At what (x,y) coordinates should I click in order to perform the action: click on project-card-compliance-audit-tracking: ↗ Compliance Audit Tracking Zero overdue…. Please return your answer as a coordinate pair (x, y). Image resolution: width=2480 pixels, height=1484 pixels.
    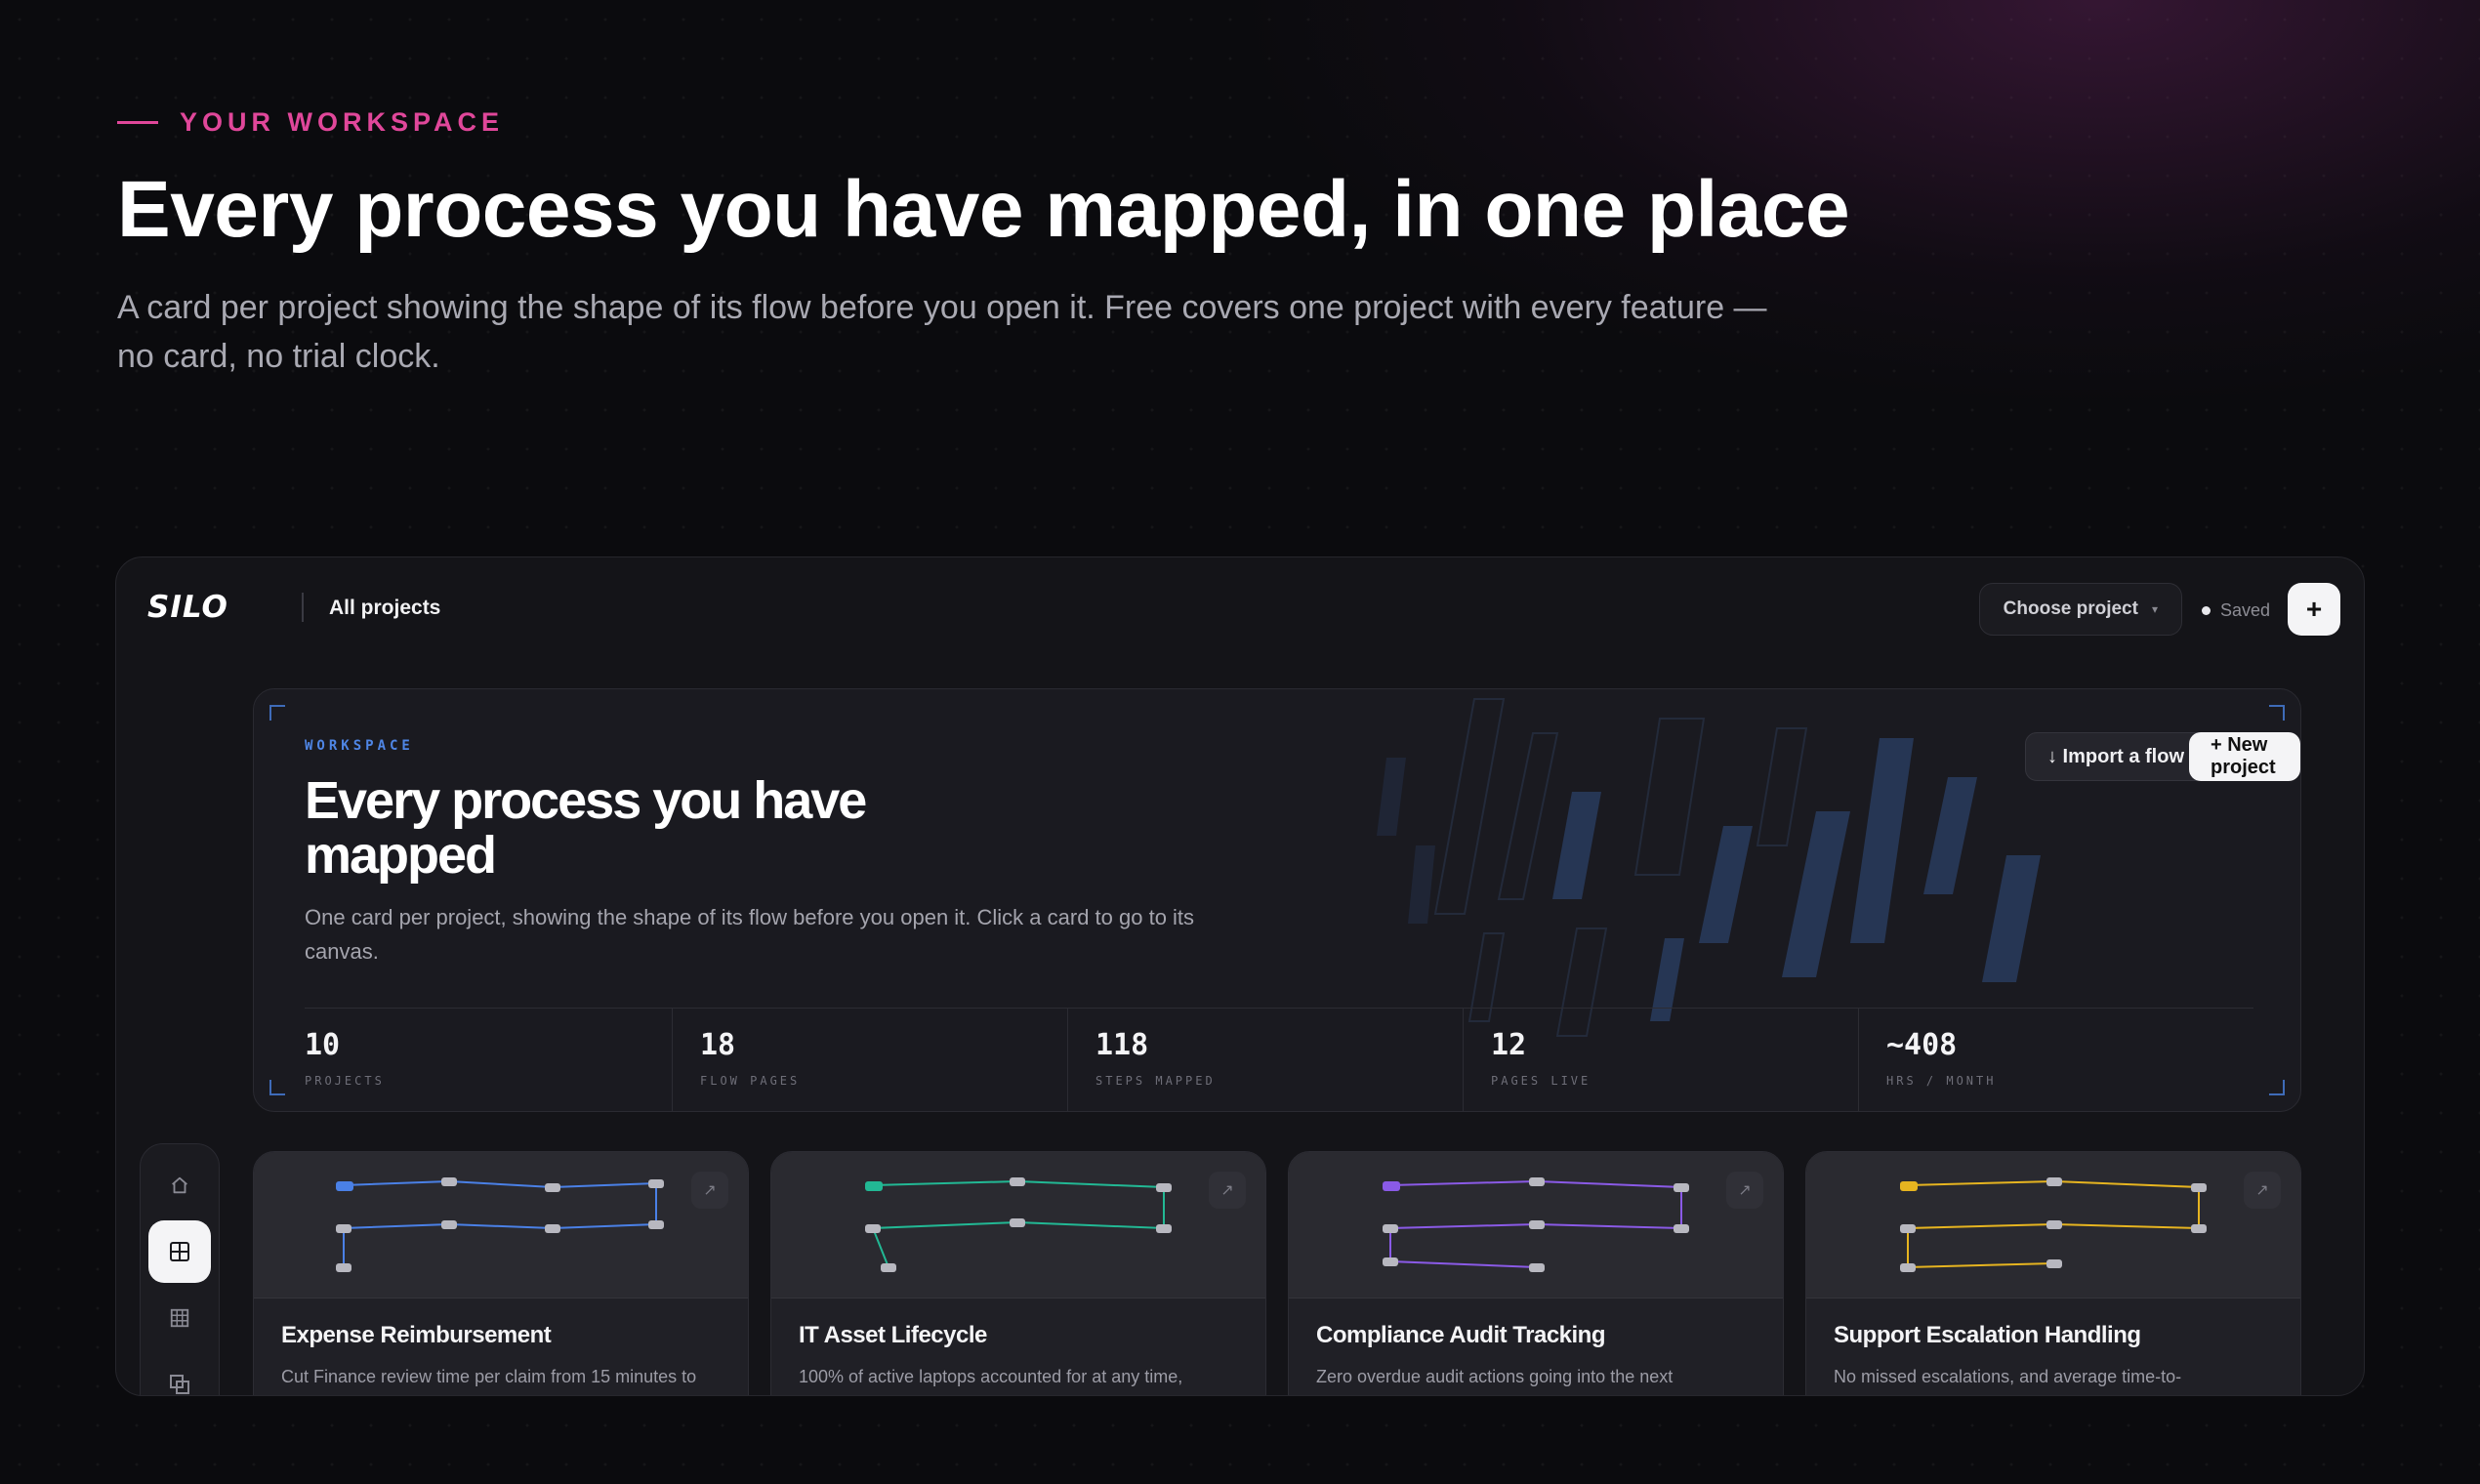
    Looking at the image, I should click on (1536, 1273).